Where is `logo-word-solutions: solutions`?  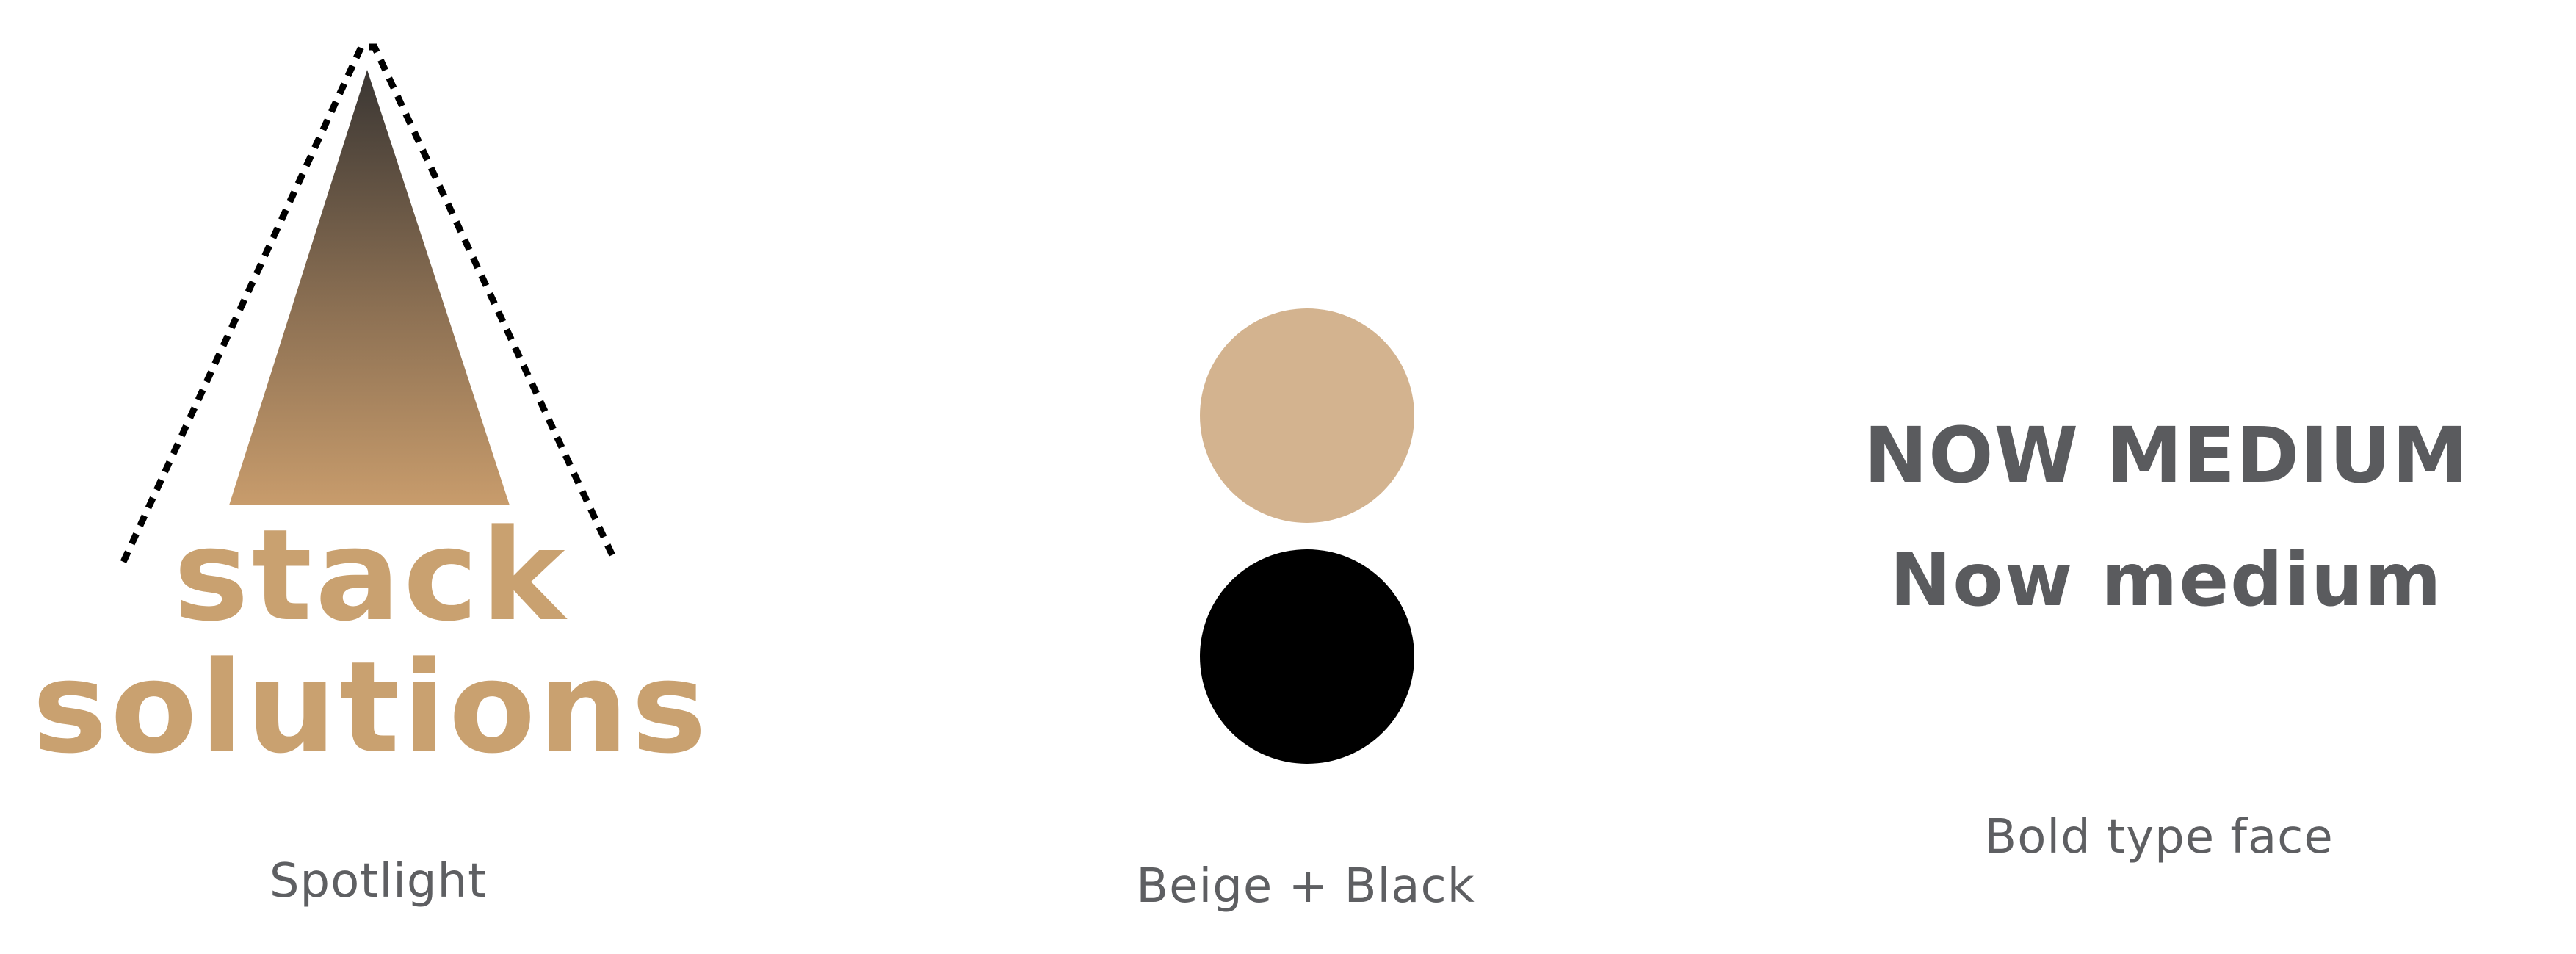
logo-word-solutions: solutions is located at coordinates (371, 707).